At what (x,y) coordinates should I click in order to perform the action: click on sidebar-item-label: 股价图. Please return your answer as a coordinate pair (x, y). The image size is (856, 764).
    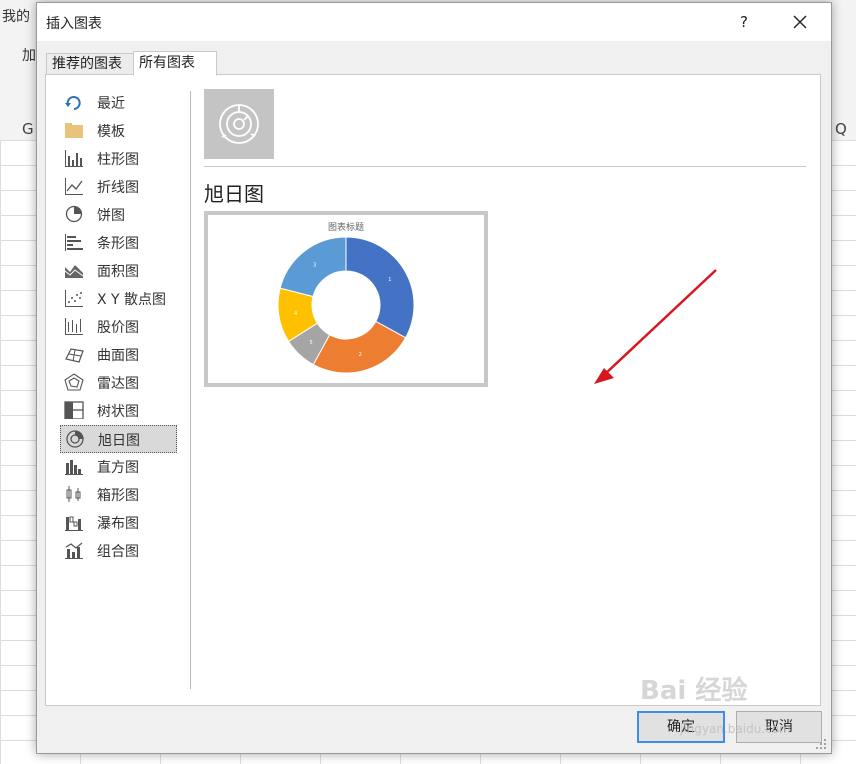
    Looking at the image, I should click on (118, 328).